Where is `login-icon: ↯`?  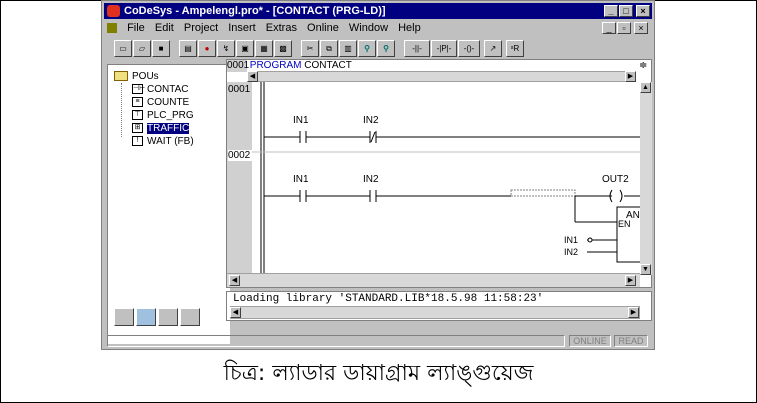
login-icon: ↯ is located at coordinates (226, 48).